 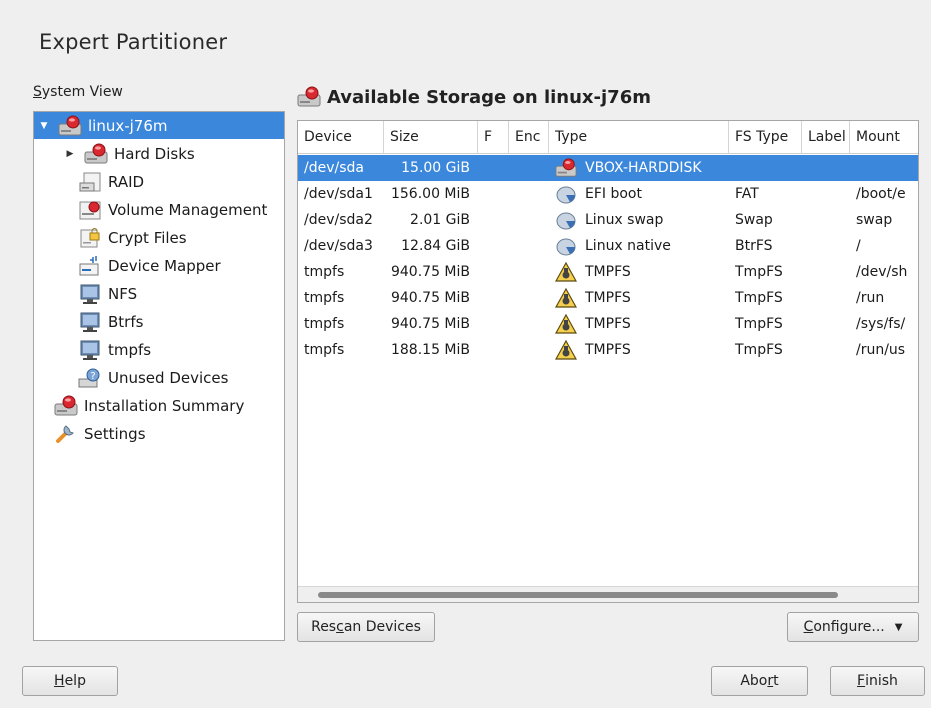 I want to click on tree-item-crypt-files: Crypt Files, so click(x=110, y=238).